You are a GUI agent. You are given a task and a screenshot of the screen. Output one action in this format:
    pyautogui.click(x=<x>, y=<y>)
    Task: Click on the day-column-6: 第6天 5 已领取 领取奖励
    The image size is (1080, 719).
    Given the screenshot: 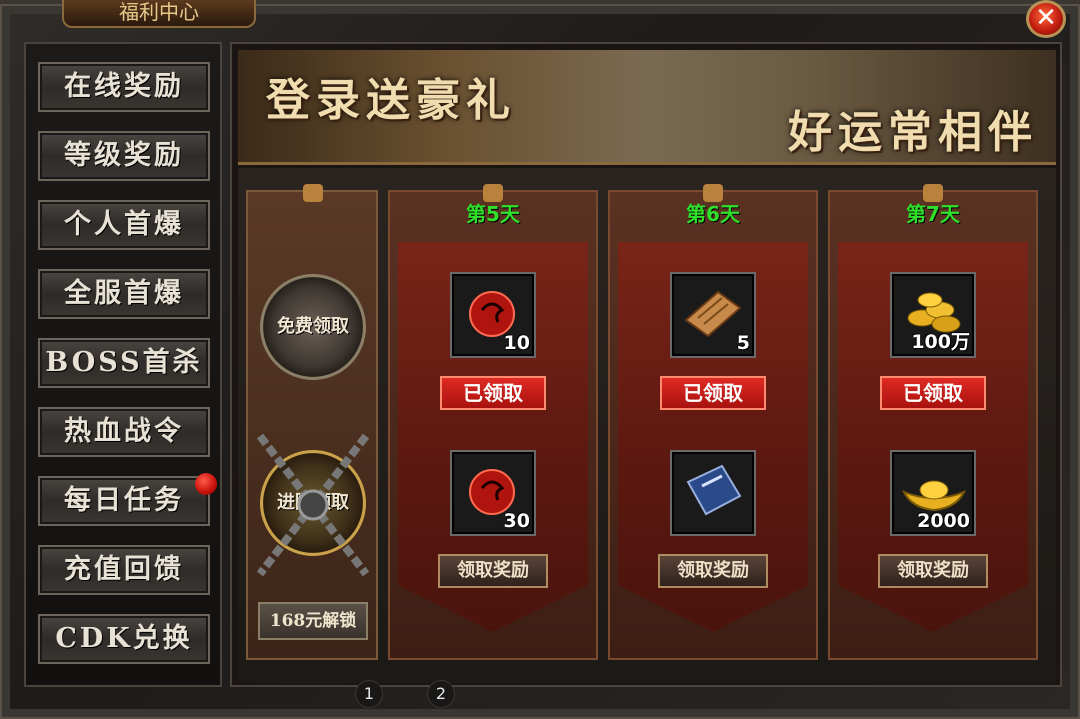 What is the action you would take?
    pyautogui.click(x=713, y=422)
    